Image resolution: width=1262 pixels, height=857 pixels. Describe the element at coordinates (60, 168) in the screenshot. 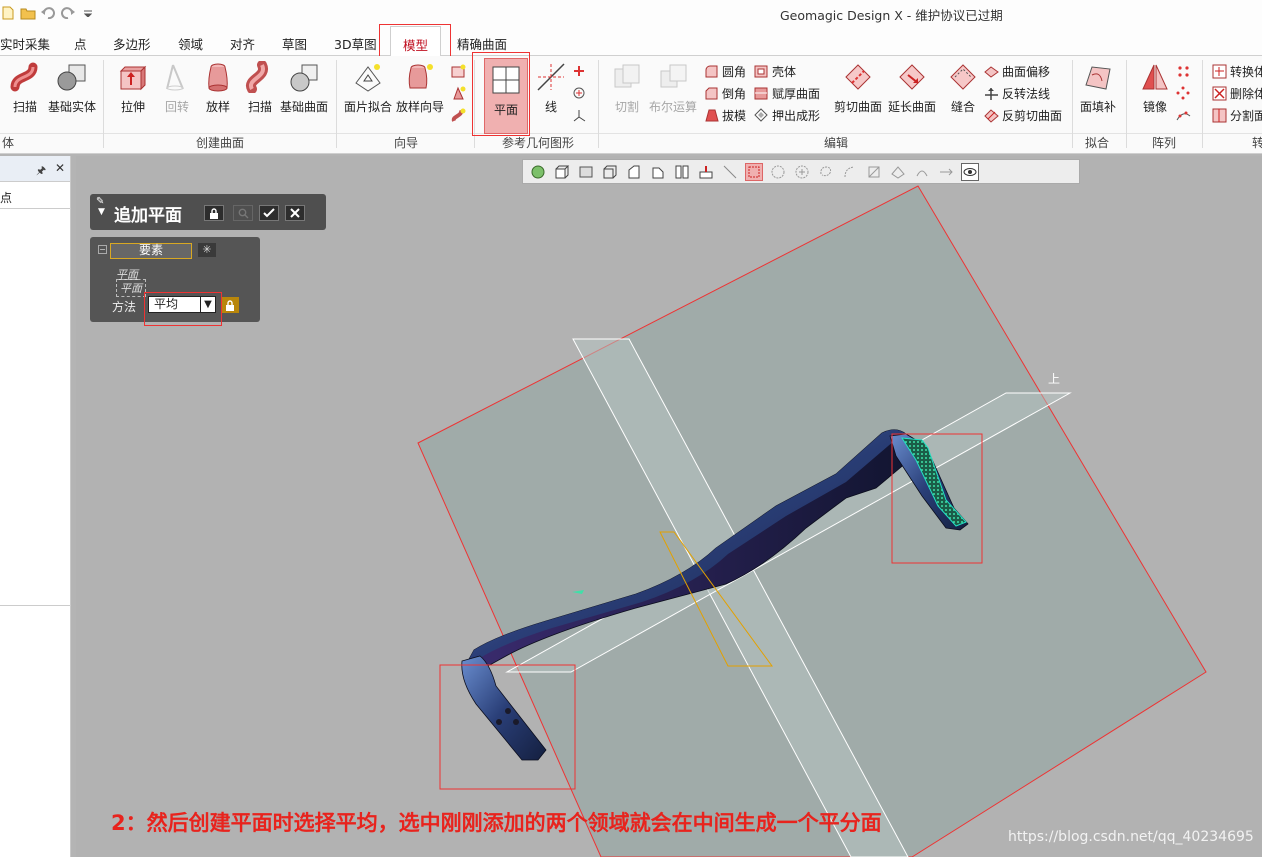

I see `close-panel-icon: ✕` at that location.